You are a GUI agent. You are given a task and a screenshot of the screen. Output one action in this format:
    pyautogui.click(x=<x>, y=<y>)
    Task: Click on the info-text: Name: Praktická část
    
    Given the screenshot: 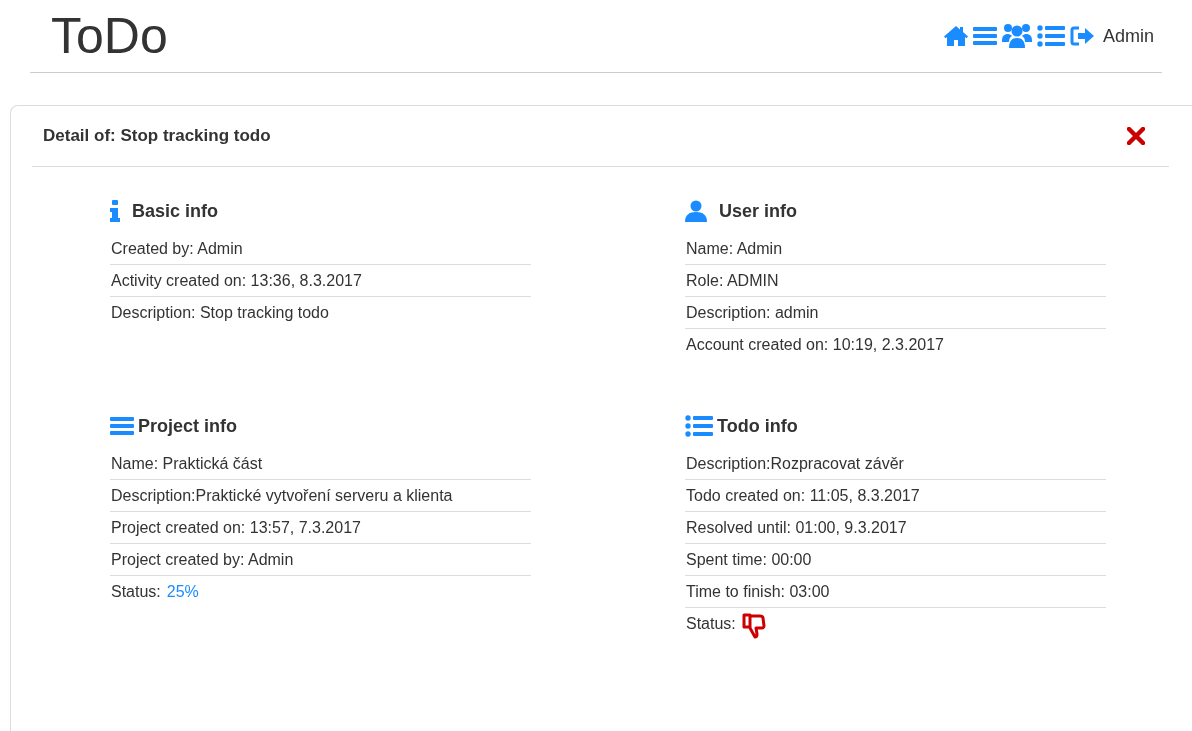 What is the action you would take?
    pyautogui.click(x=187, y=463)
    